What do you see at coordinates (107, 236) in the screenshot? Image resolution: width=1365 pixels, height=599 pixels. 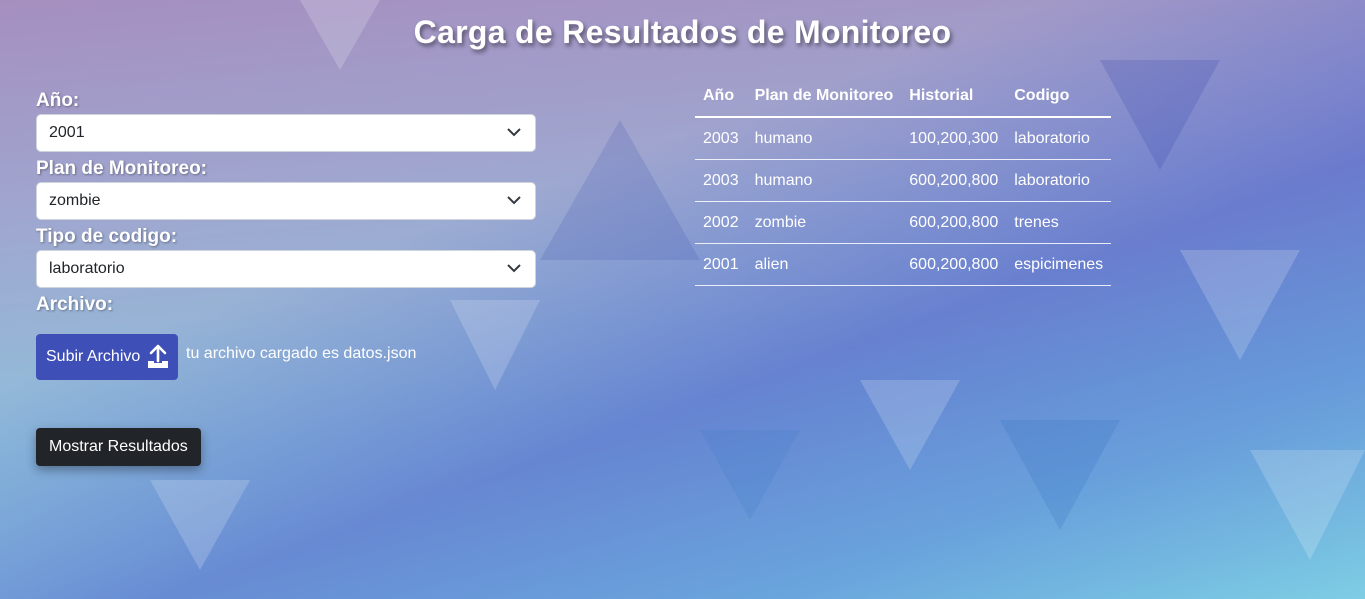 I see `code-label: Tipo de codigo:` at bounding box center [107, 236].